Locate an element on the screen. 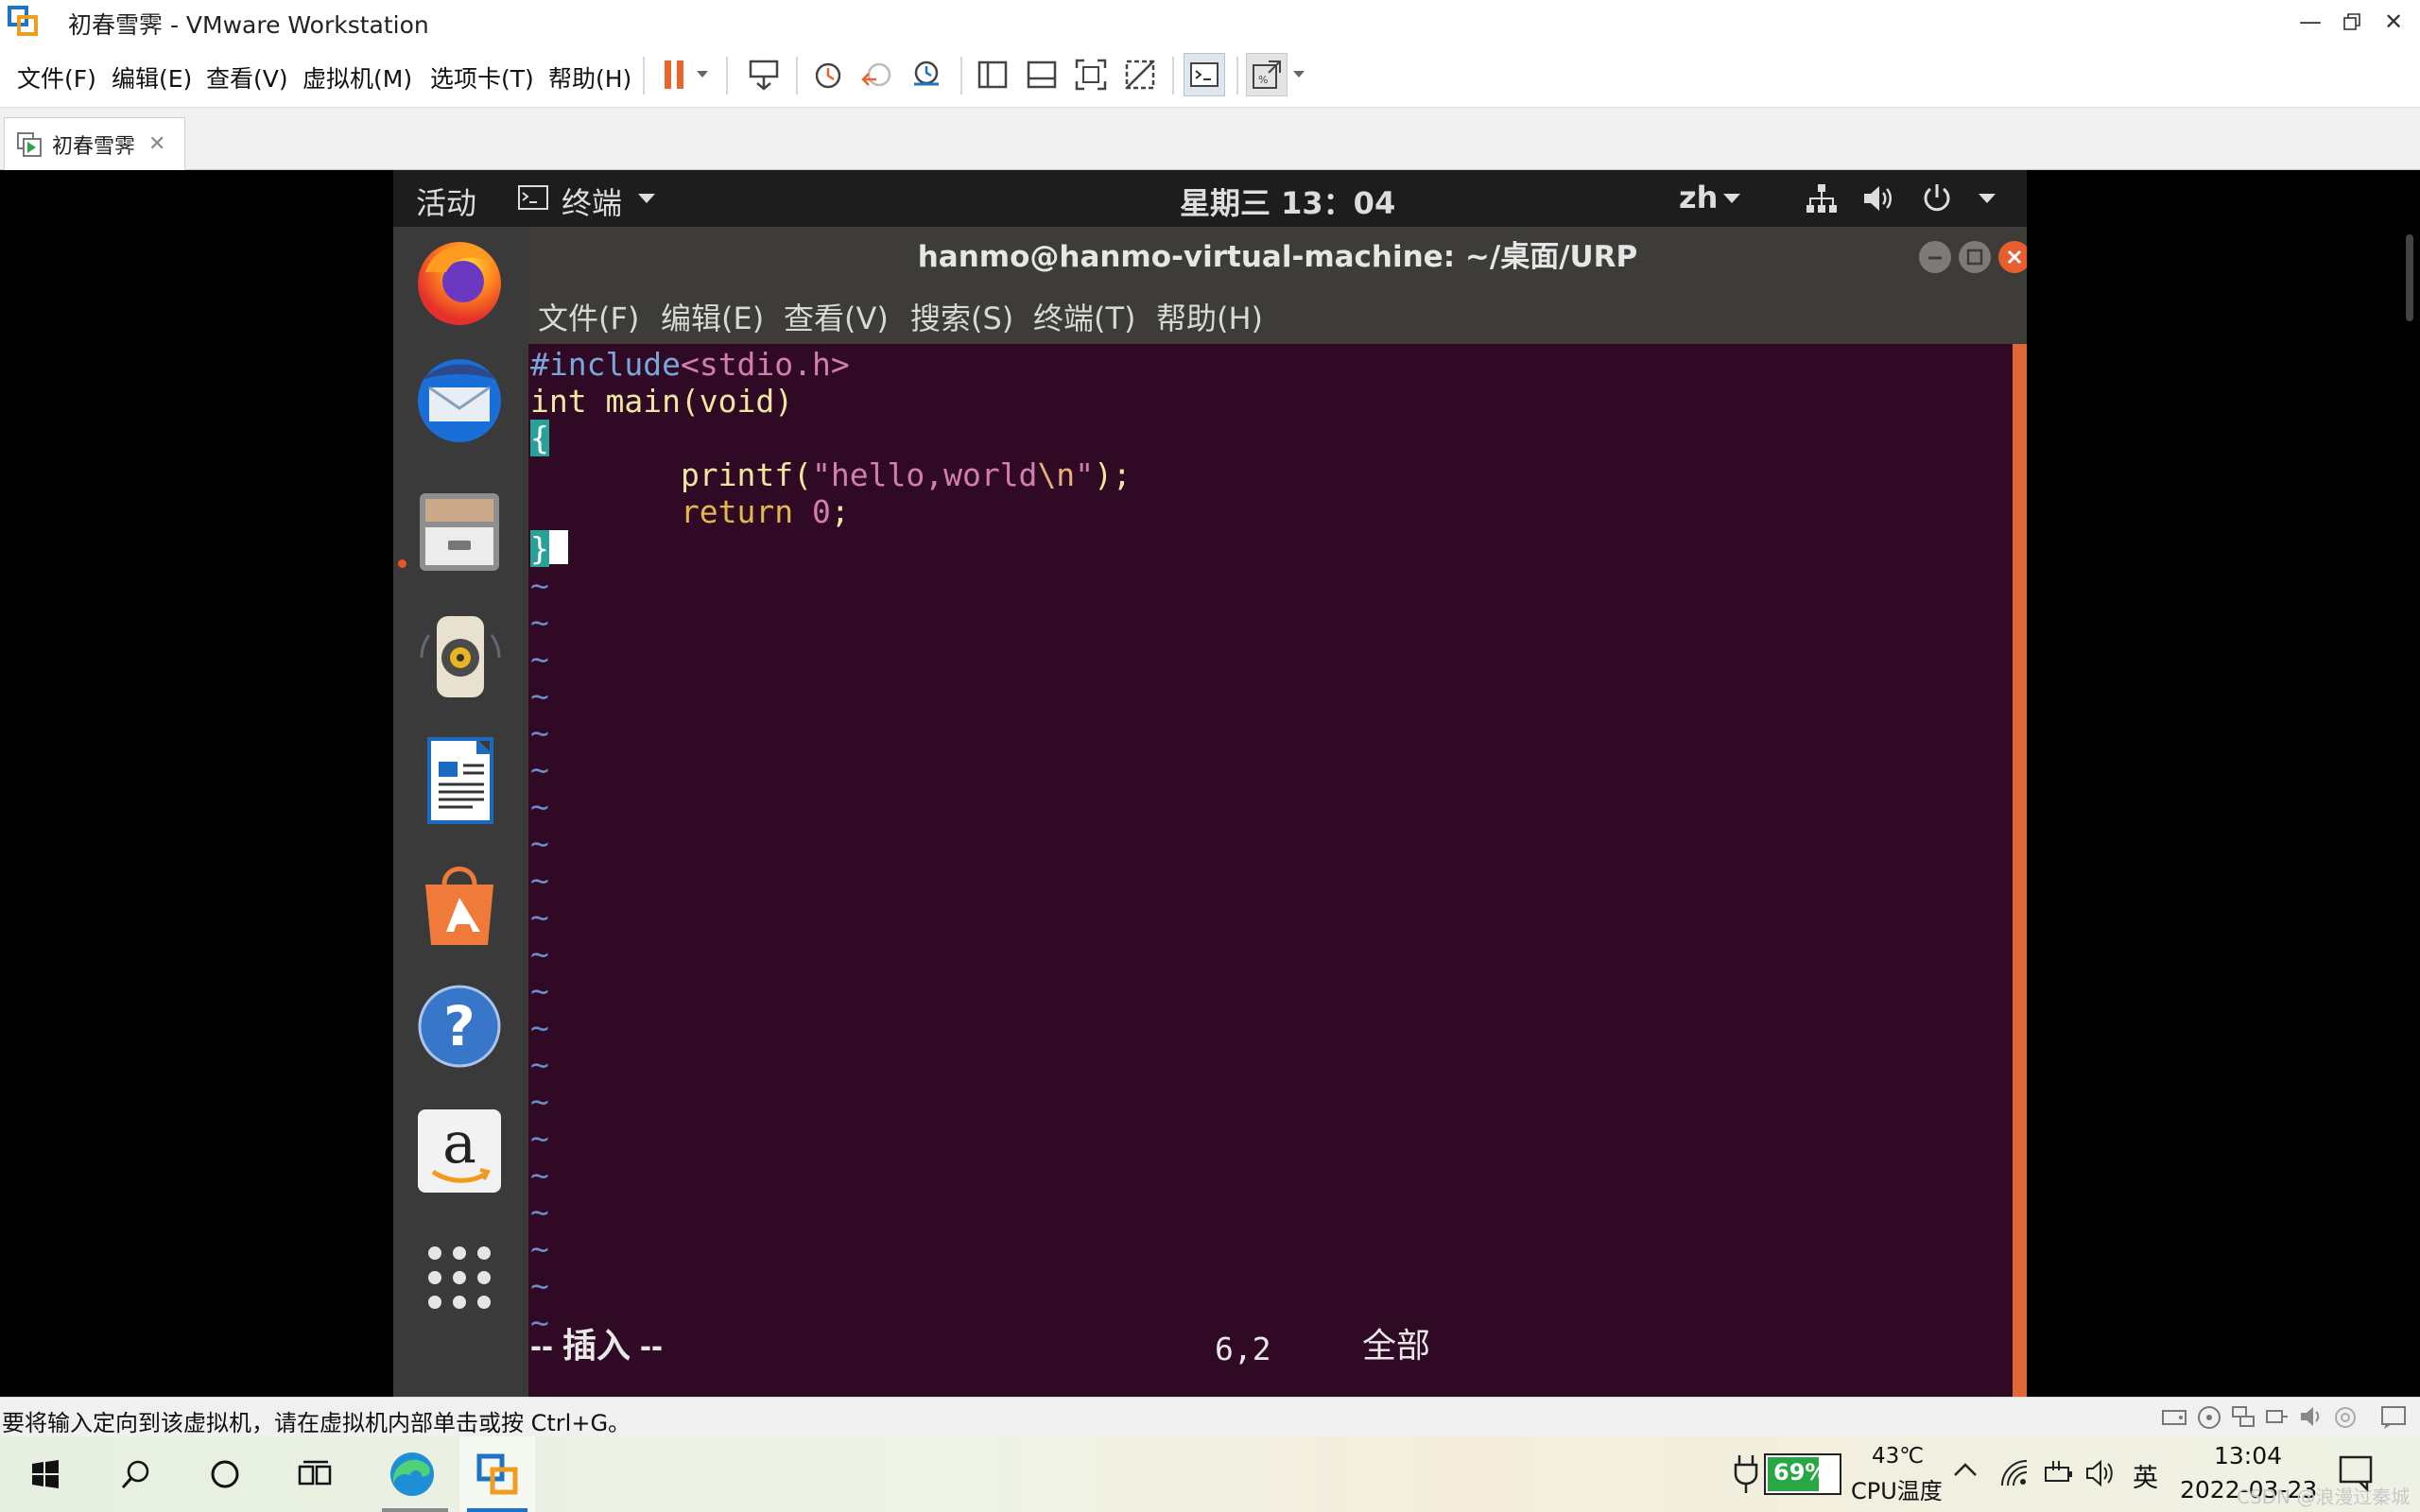 The image size is (2420, 1512). usb-icon is located at coordinates (2277, 1417).